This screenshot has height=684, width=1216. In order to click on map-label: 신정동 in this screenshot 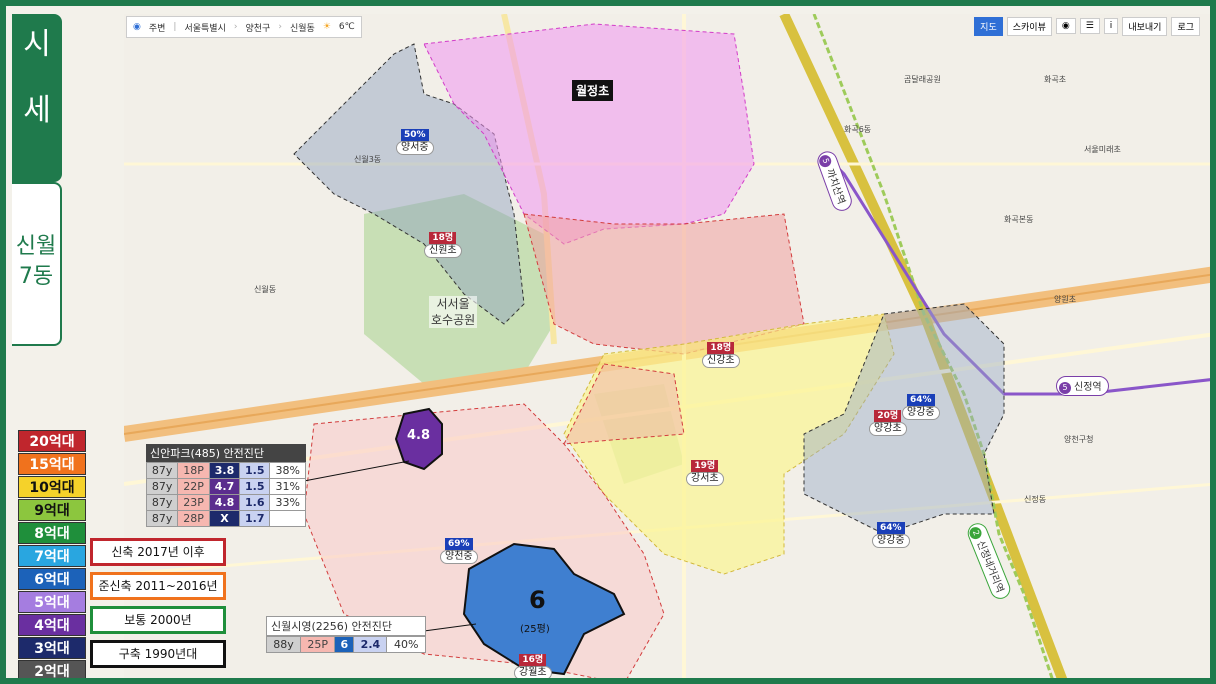, I will do `click(1035, 499)`.